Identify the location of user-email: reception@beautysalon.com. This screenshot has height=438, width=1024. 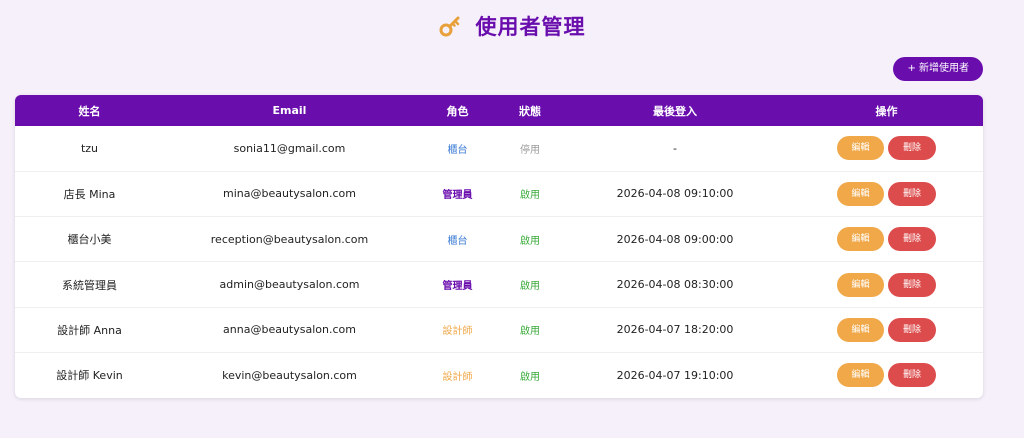
(289, 239).